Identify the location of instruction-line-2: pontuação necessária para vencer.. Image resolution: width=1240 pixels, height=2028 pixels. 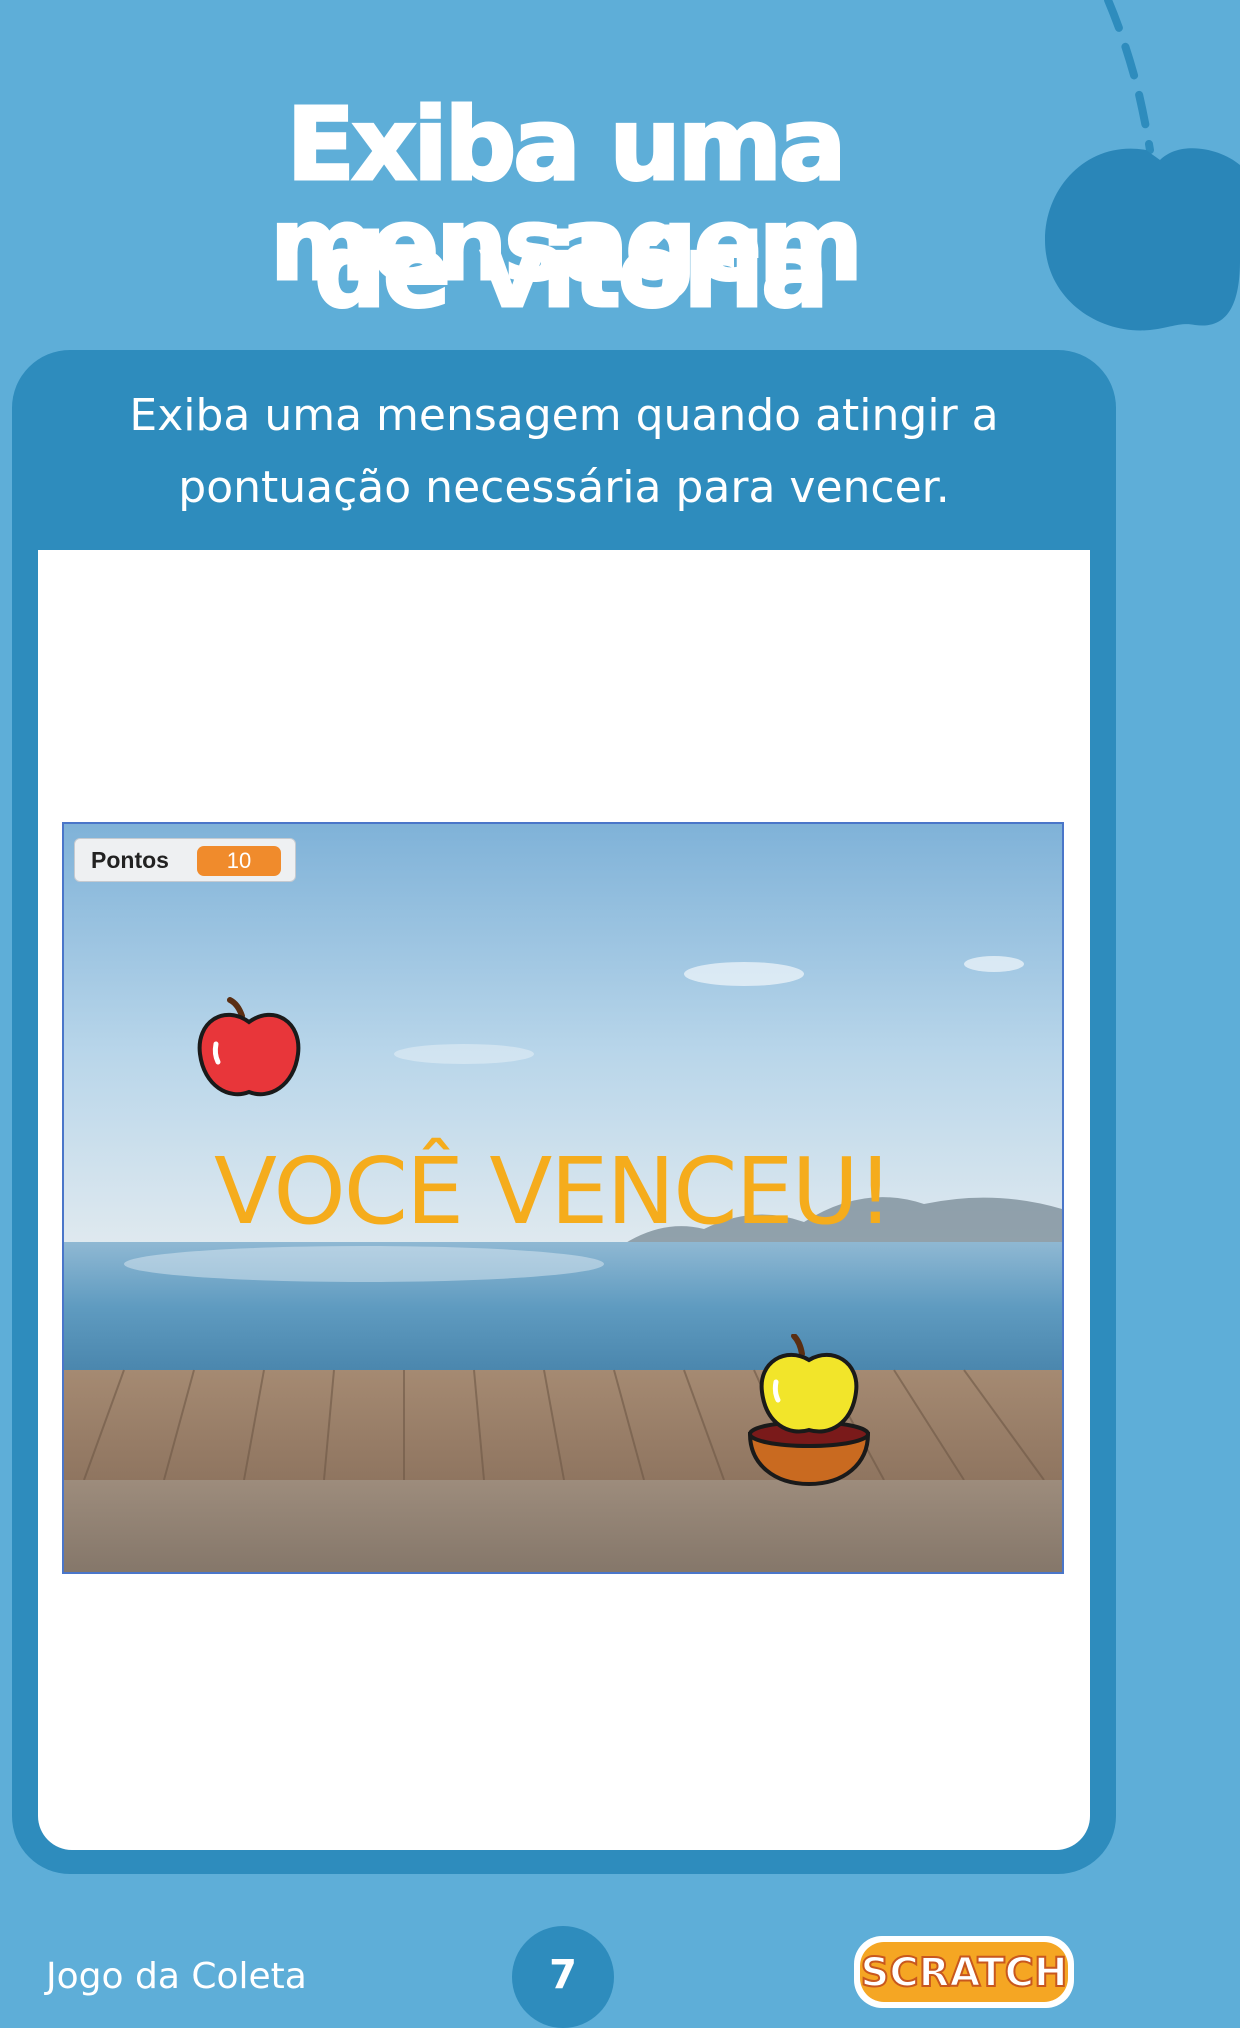
(564, 487).